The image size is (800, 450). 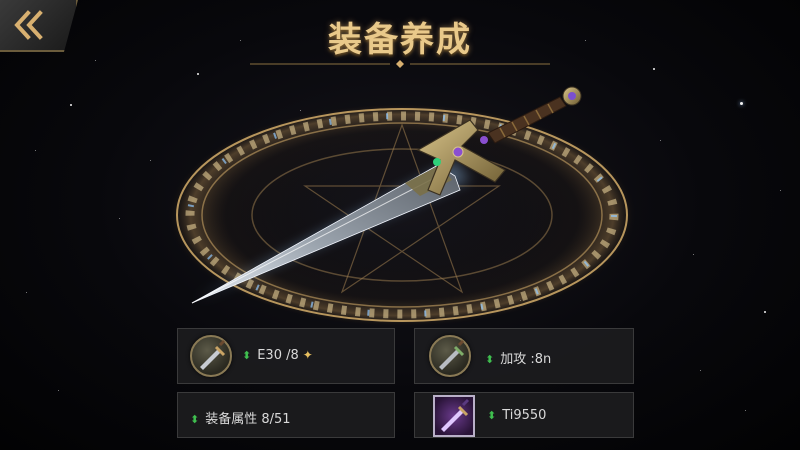 I want to click on stat-value: Ti9550, so click(x=524, y=415).